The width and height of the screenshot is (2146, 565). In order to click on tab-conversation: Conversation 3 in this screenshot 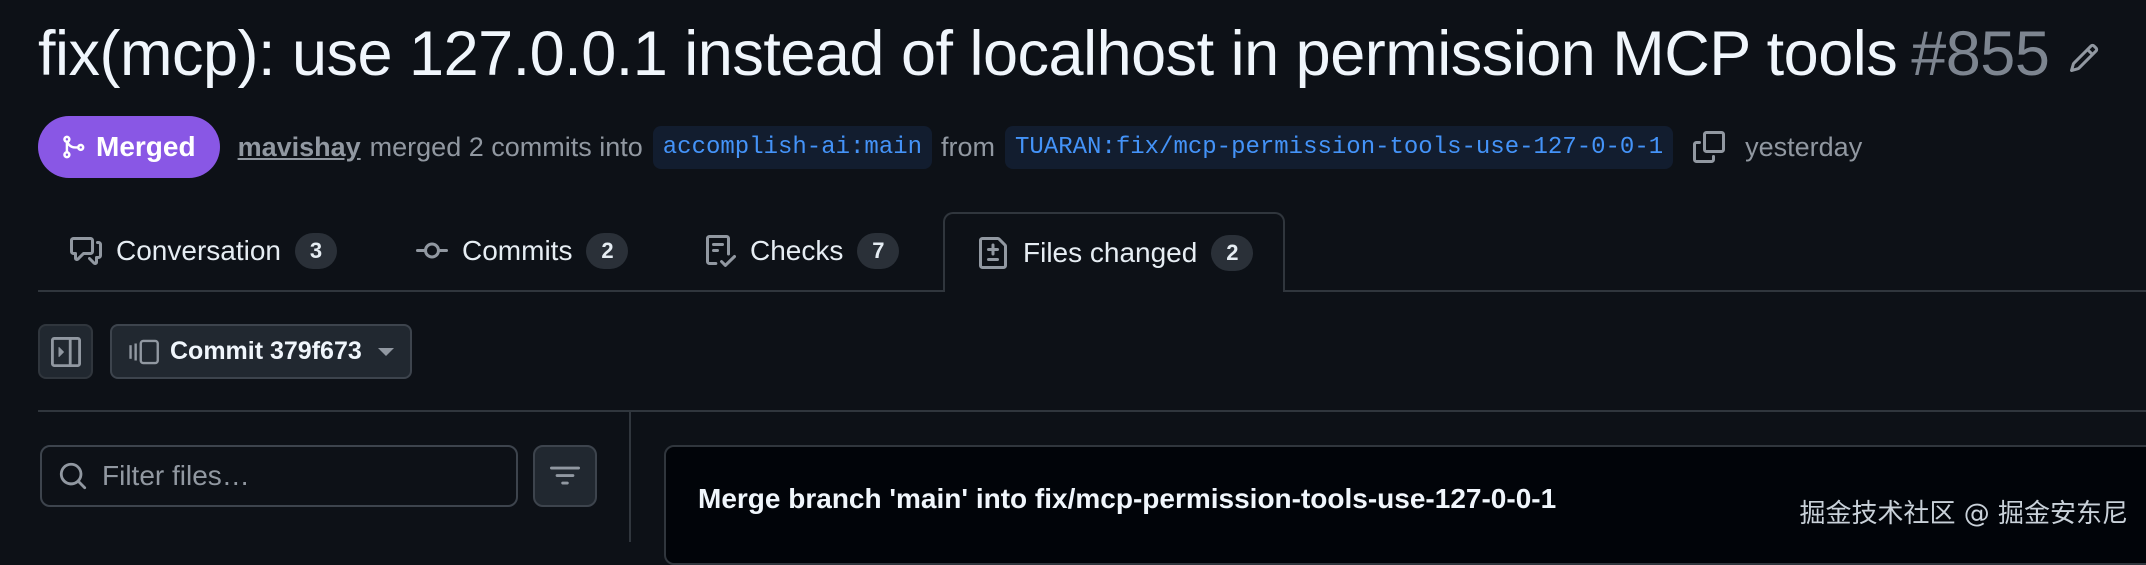, I will do `click(203, 251)`.